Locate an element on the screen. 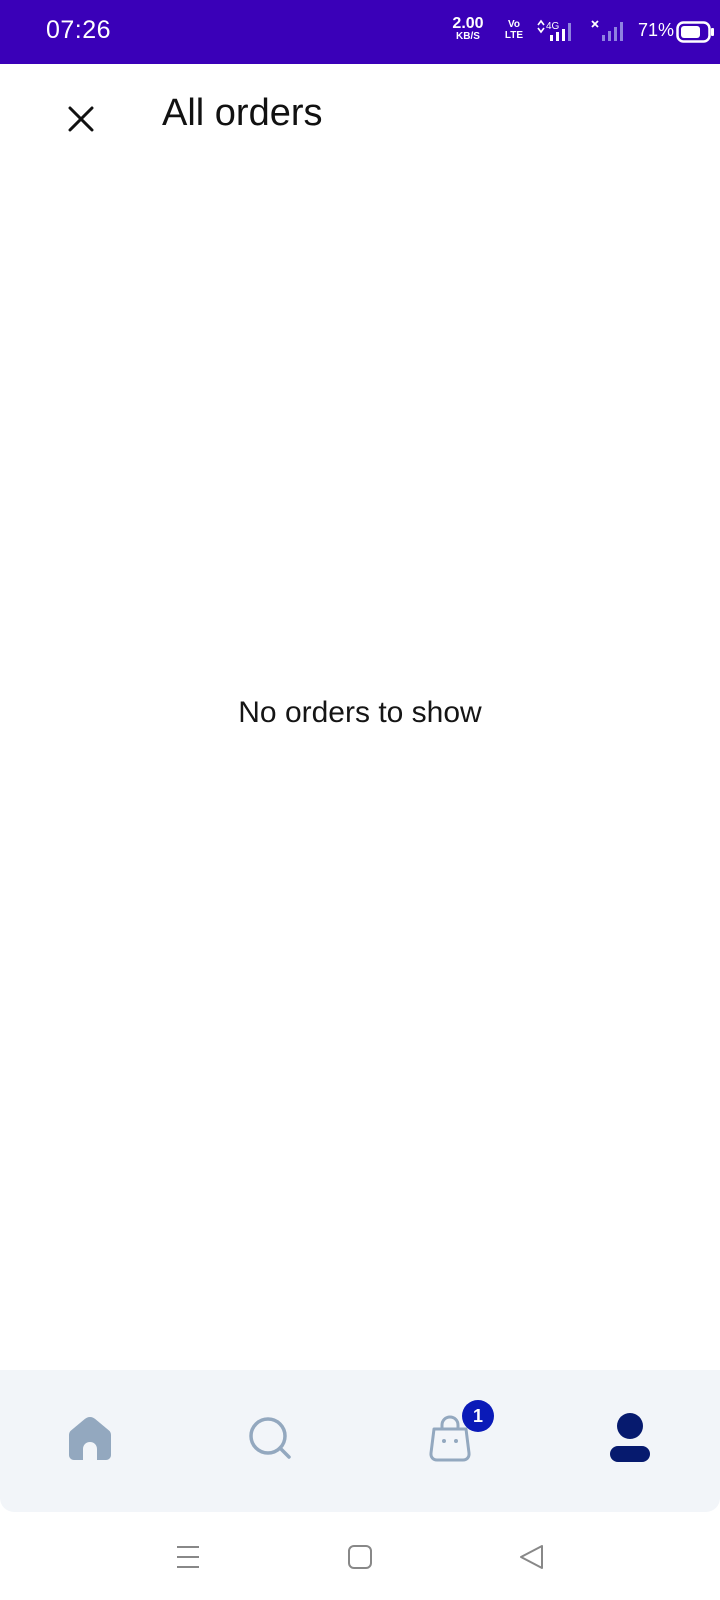 This screenshot has height=1600, width=720. network-speed: 2.00 KB/S is located at coordinates (468, 29).